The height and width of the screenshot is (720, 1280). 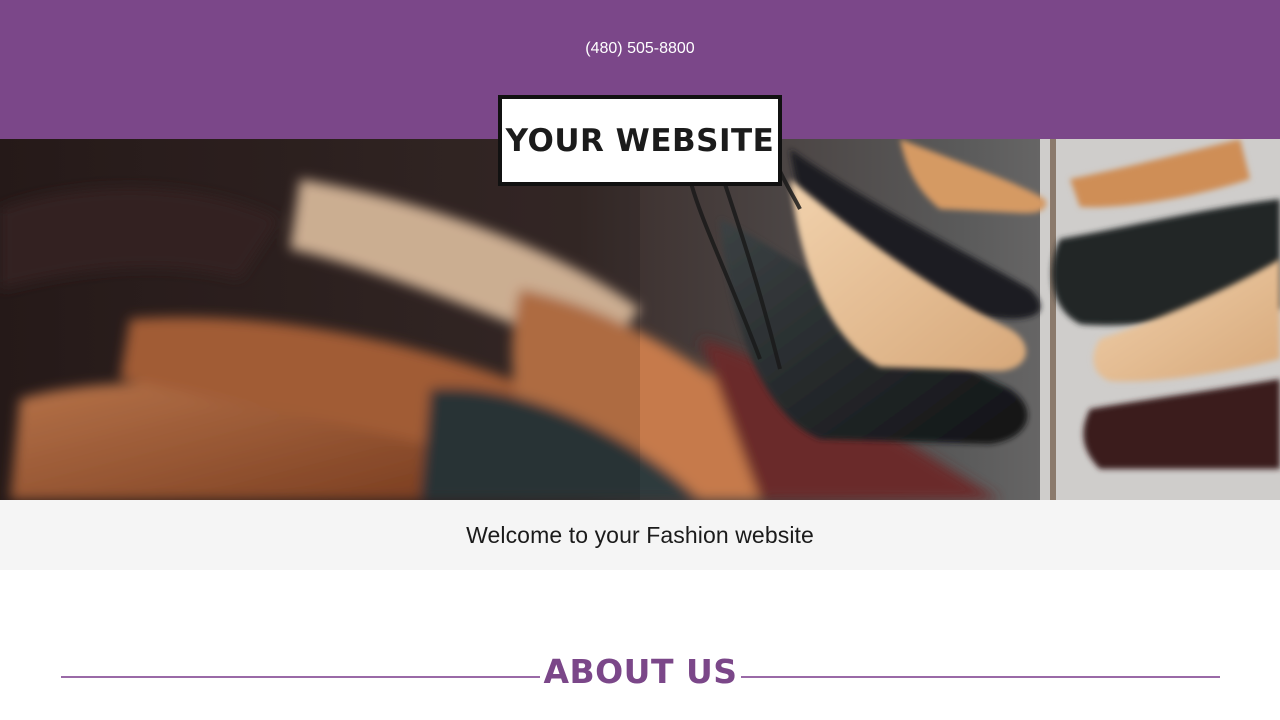 I want to click on site-logo-text: YOUR WEBSITE, so click(x=640, y=140).